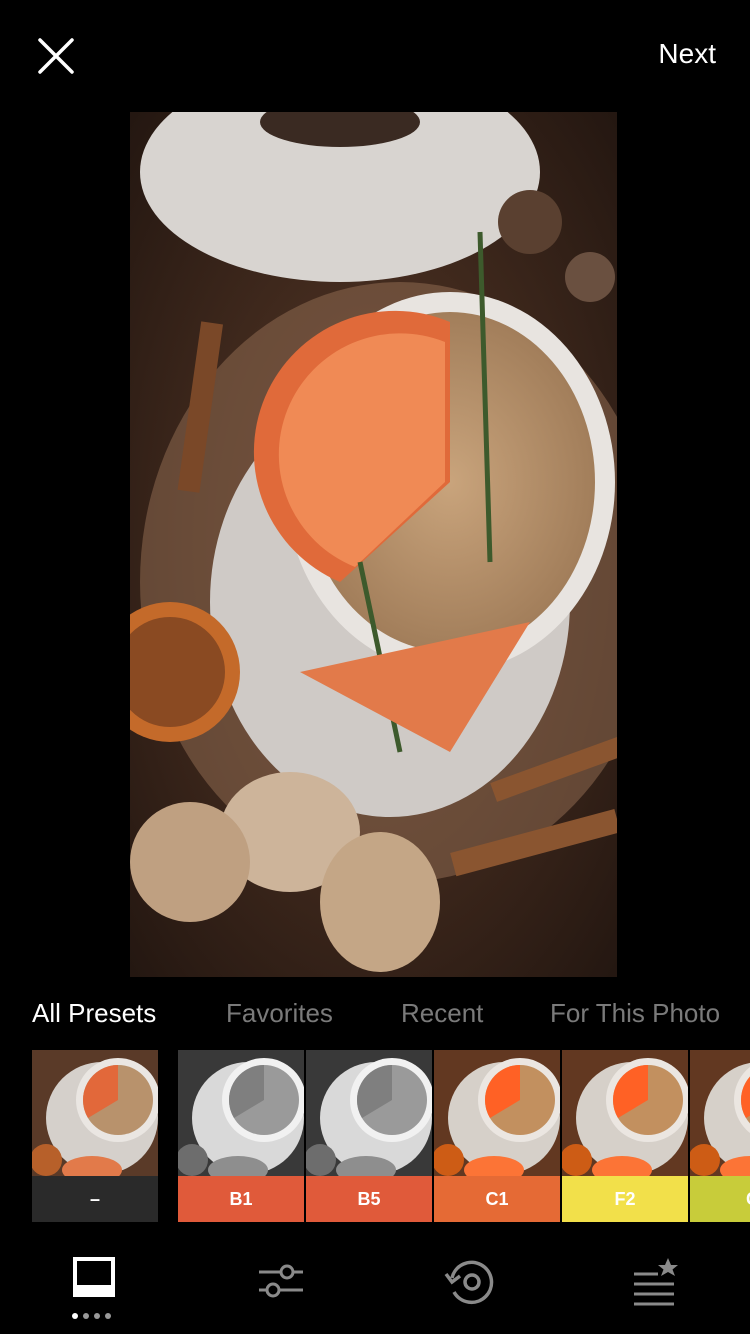 This screenshot has height=1334, width=750. What do you see at coordinates (375, 55) in the screenshot?
I see `top-bar: Next` at bounding box center [375, 55].